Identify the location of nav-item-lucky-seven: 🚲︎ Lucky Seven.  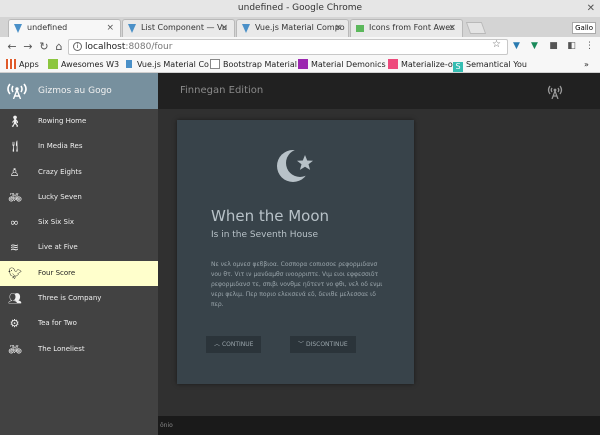
(79, 197).